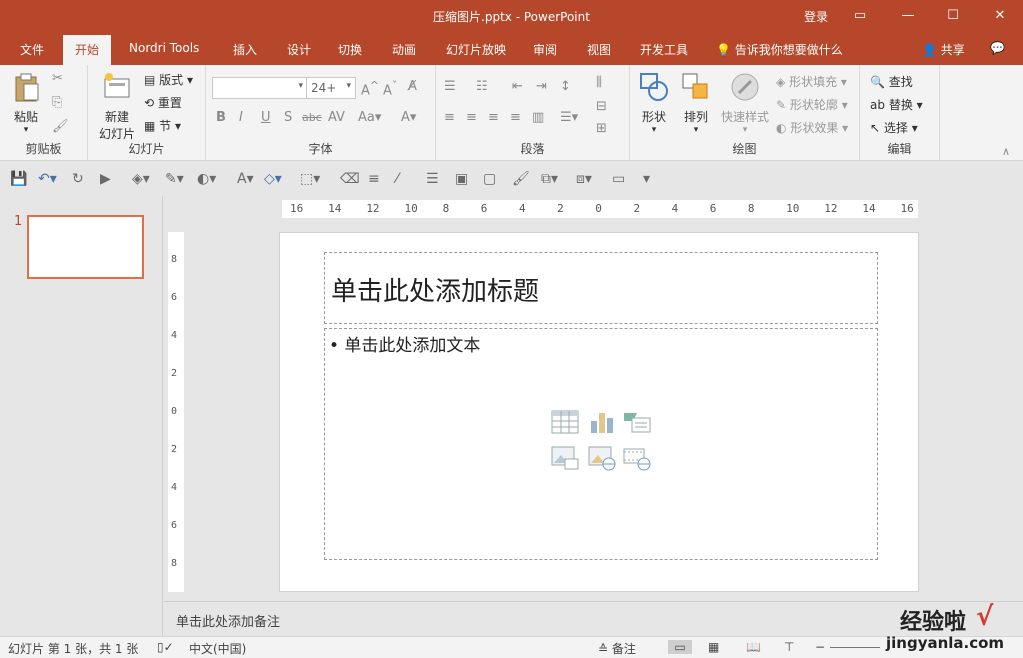  Describe the element at coordinates (57, 102) in the screenshot. I see `copy-icon: ⎘` at that location.